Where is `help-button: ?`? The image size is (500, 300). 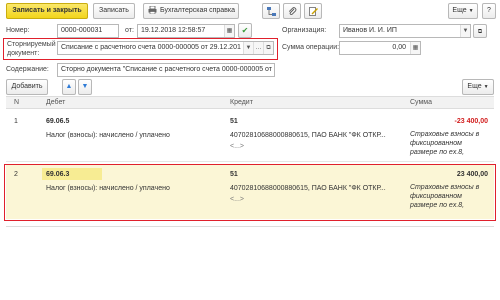
help-button: ? is located at coordinates (489, 11).